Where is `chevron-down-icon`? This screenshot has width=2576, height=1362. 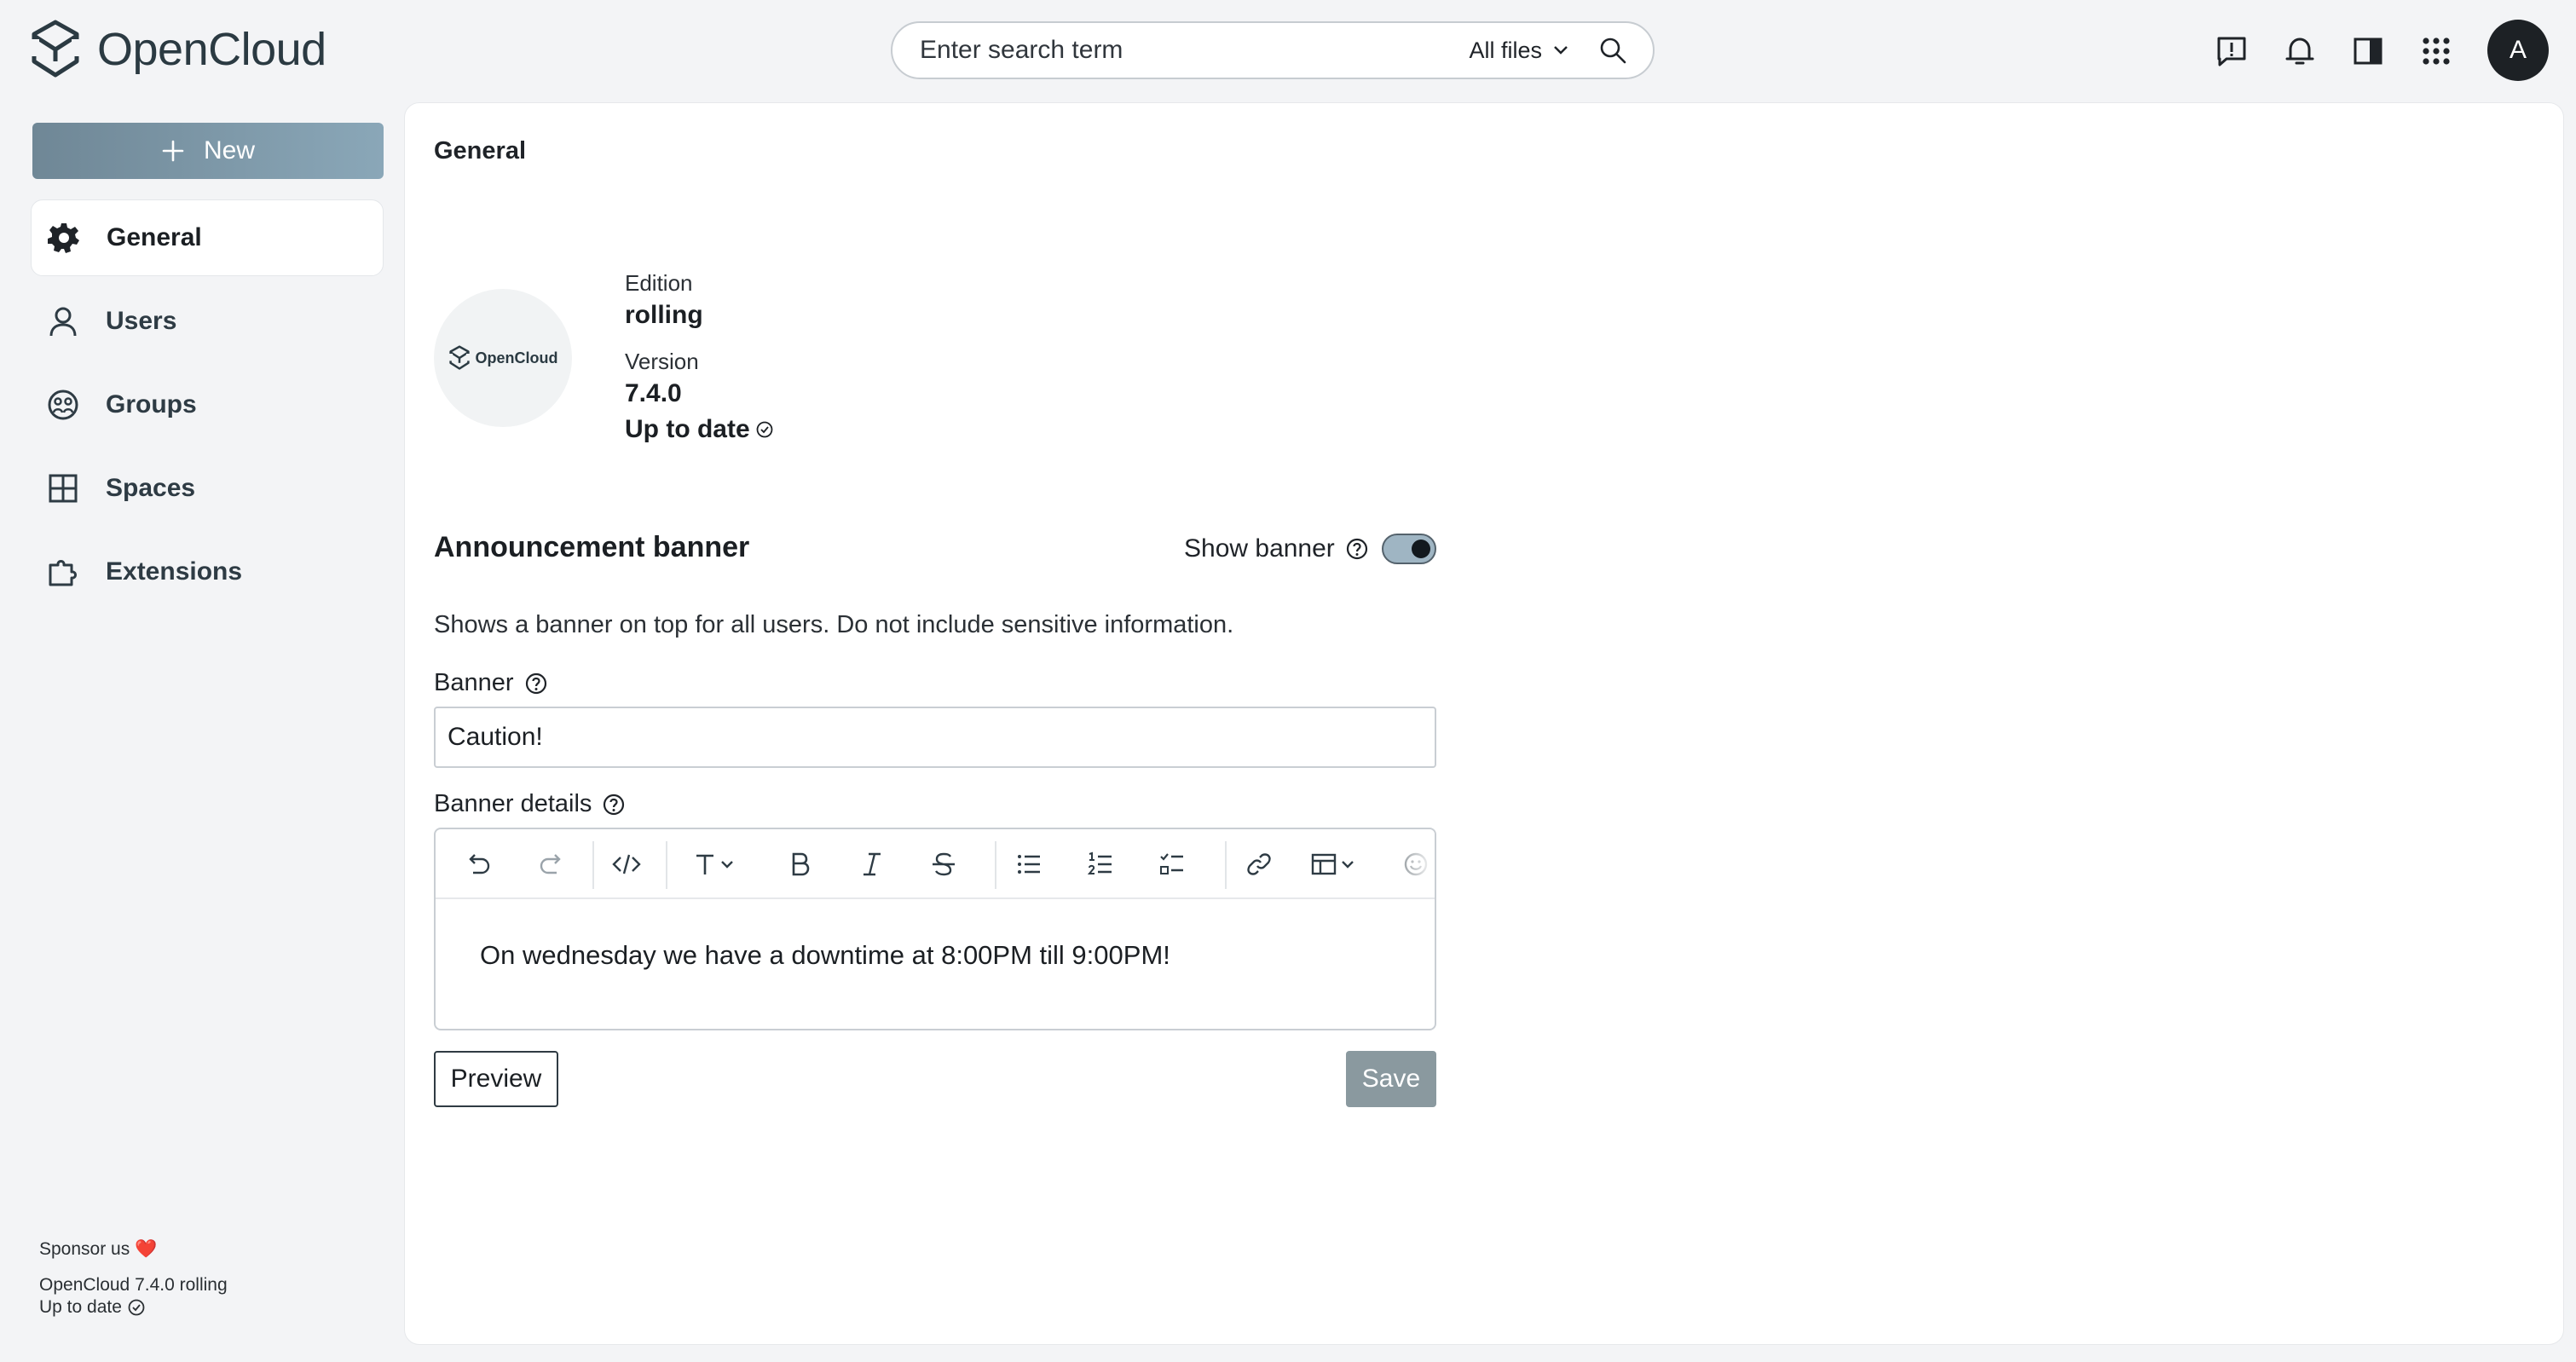 chevron-down-icon is located at coordinates (1561, 51).